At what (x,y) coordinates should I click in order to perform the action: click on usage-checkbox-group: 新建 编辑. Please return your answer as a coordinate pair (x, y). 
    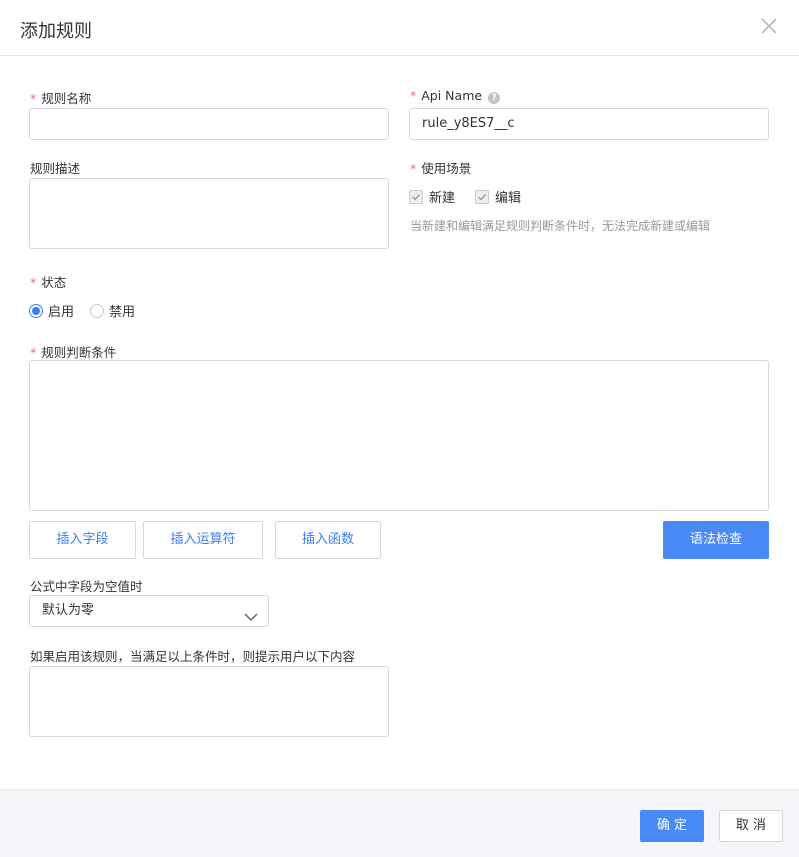
    Looking at the image, I should click on (475, 196).